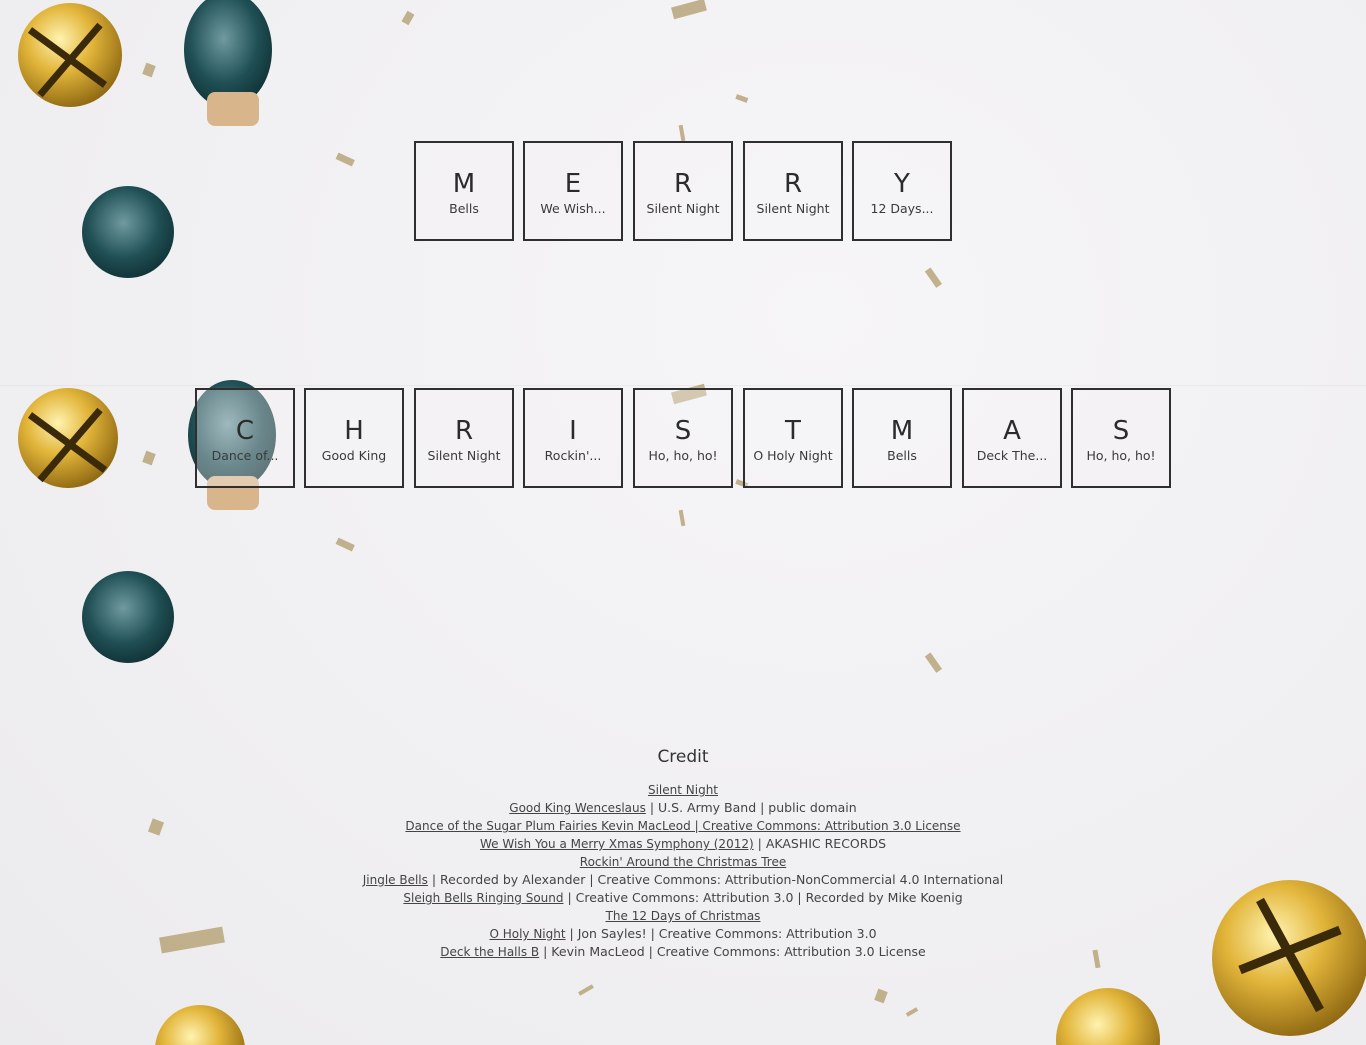 The height and width of the screenshot is (1045, 1366). Describe the element at coordinates (751, 807) in the screenshot. I see `credit-text: | U.S. Army Band | public domain` at that location.